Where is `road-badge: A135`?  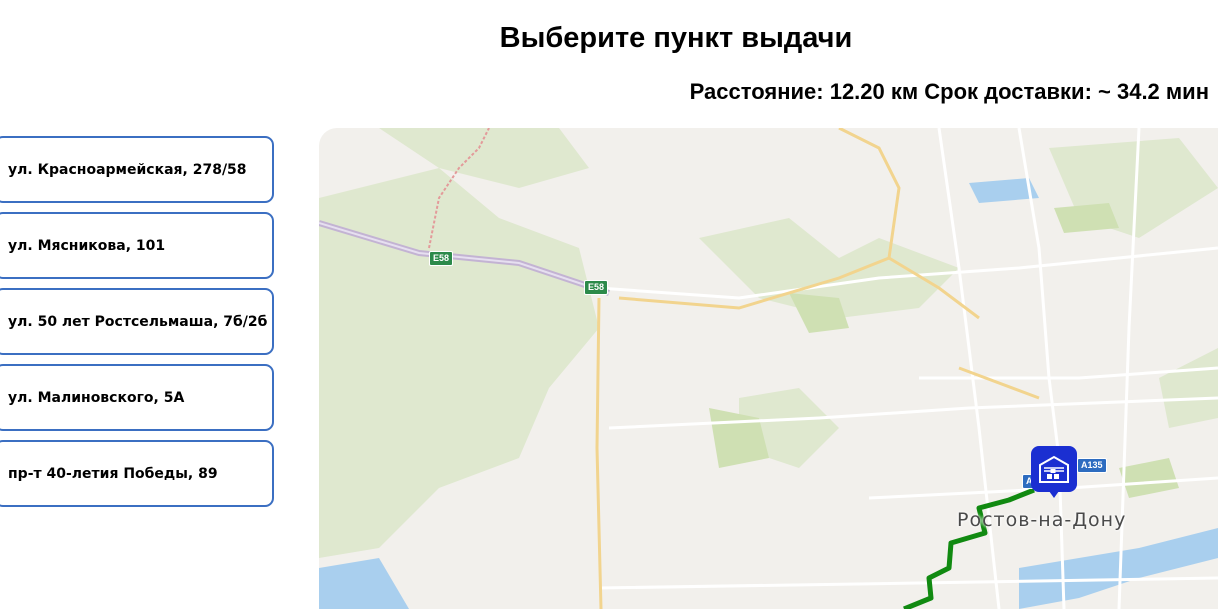 road-badge: A135 is located at coordinates (1092, 465).